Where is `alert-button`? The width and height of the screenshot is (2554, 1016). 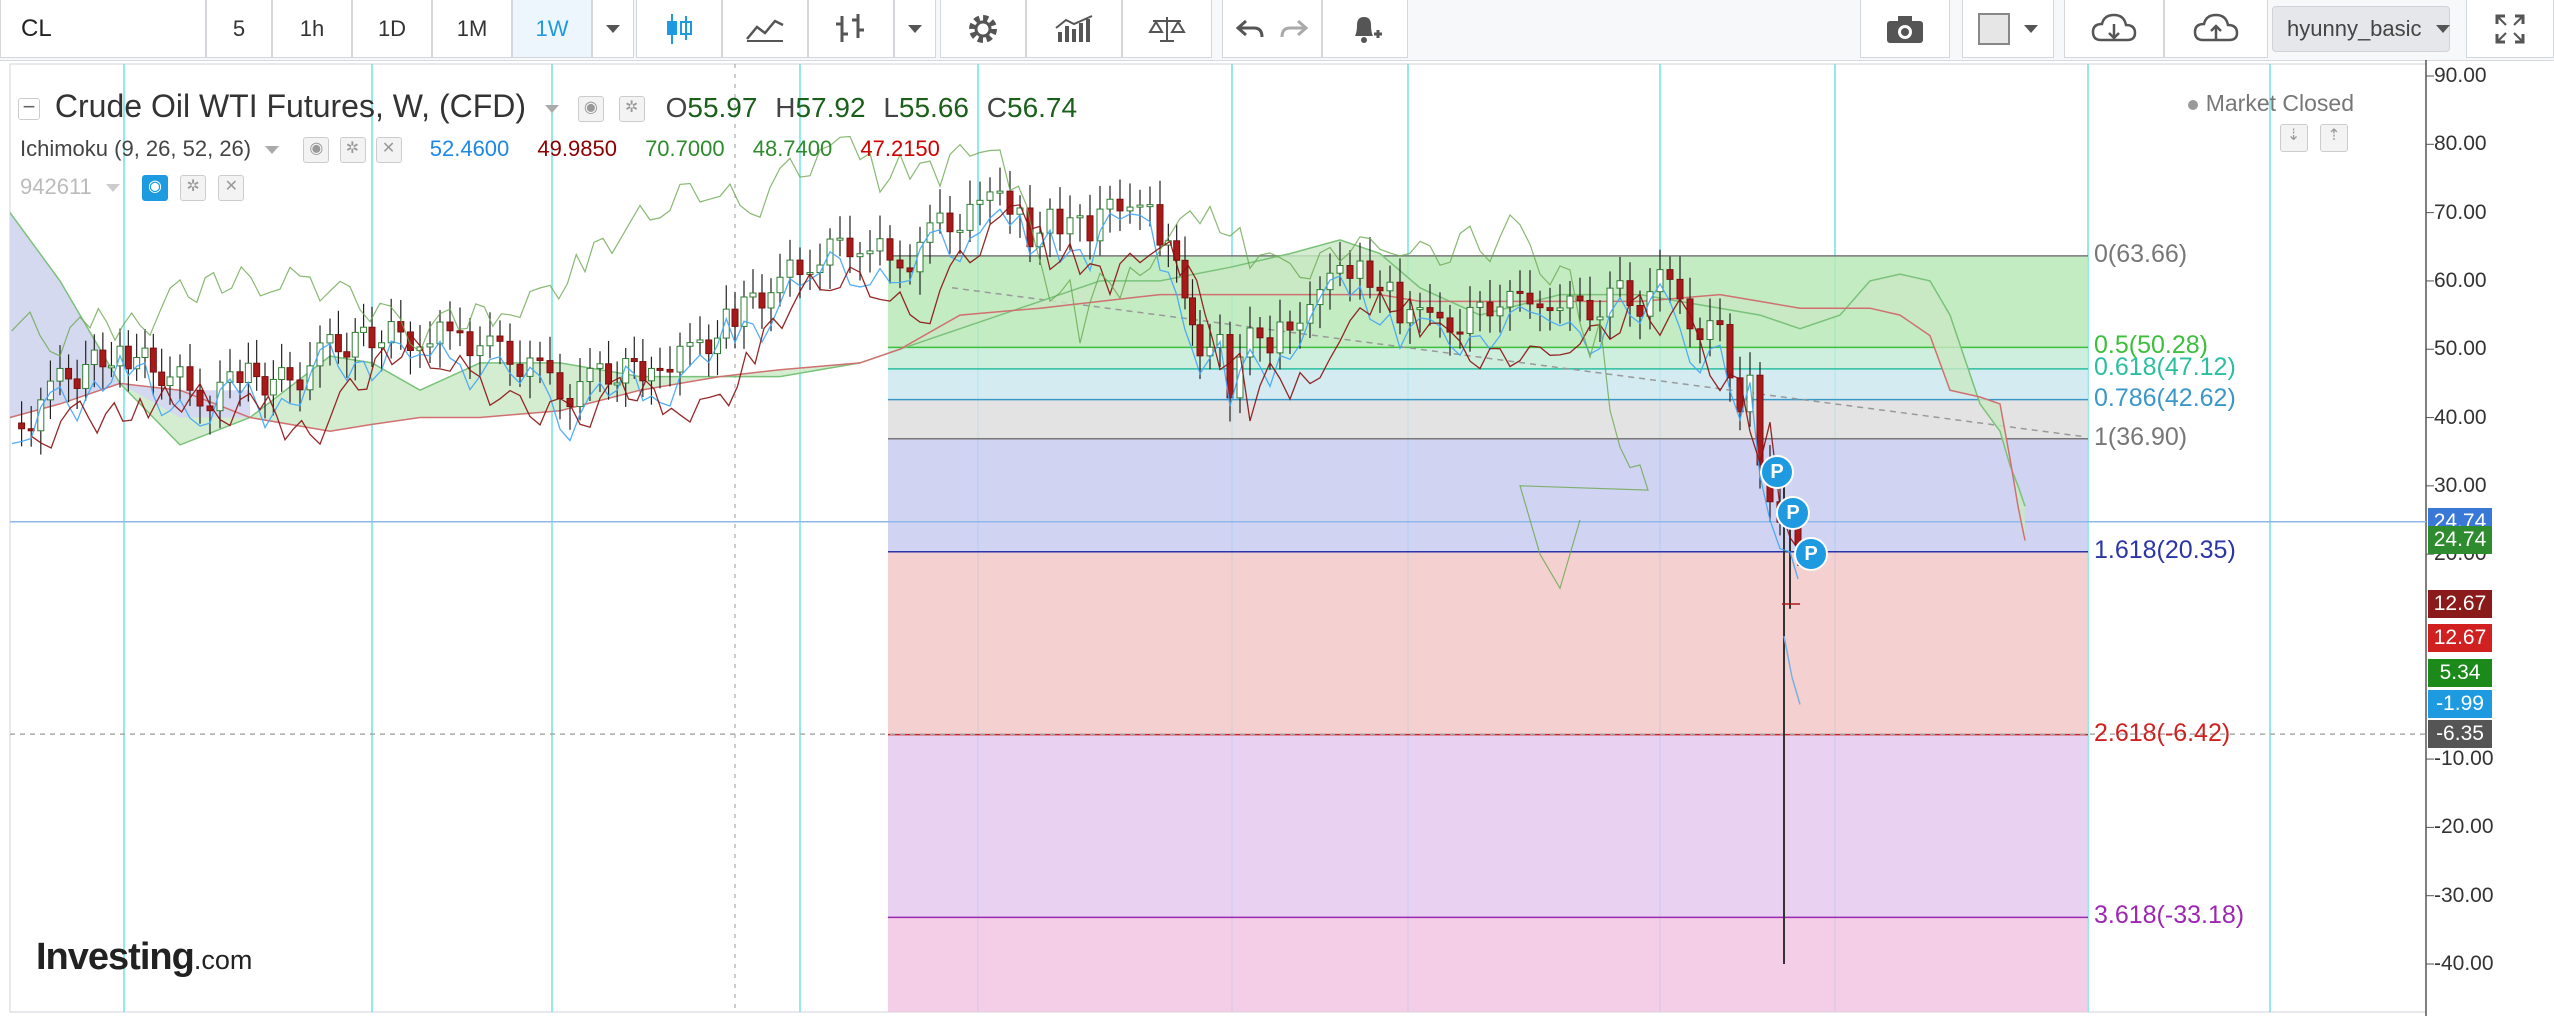
alert-button is located at coordinates (1365, 29).